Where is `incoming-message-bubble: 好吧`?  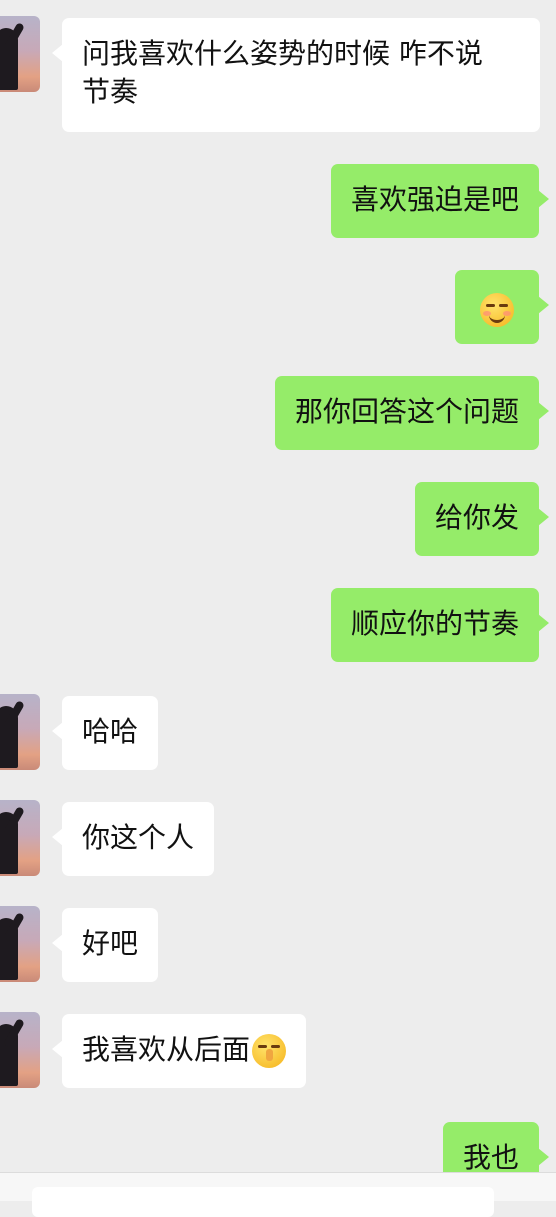 incoming-message-bubble: 好吧 is located at coordinates (105, 945).